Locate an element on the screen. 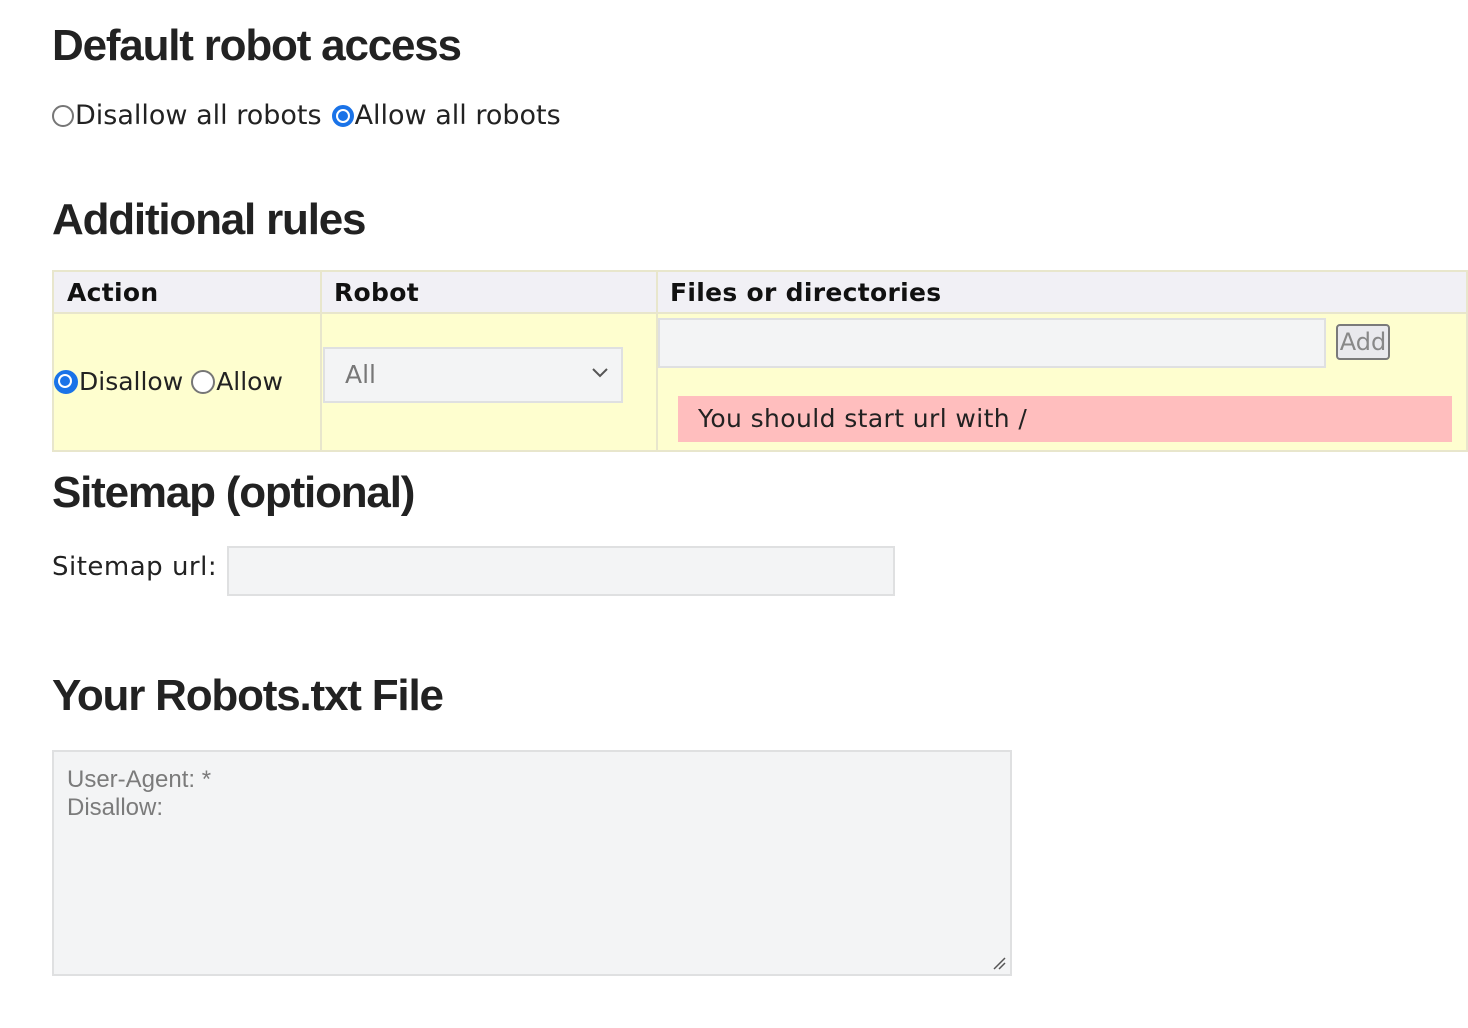  chevron-down-icon is located at coordinates (600, 373).